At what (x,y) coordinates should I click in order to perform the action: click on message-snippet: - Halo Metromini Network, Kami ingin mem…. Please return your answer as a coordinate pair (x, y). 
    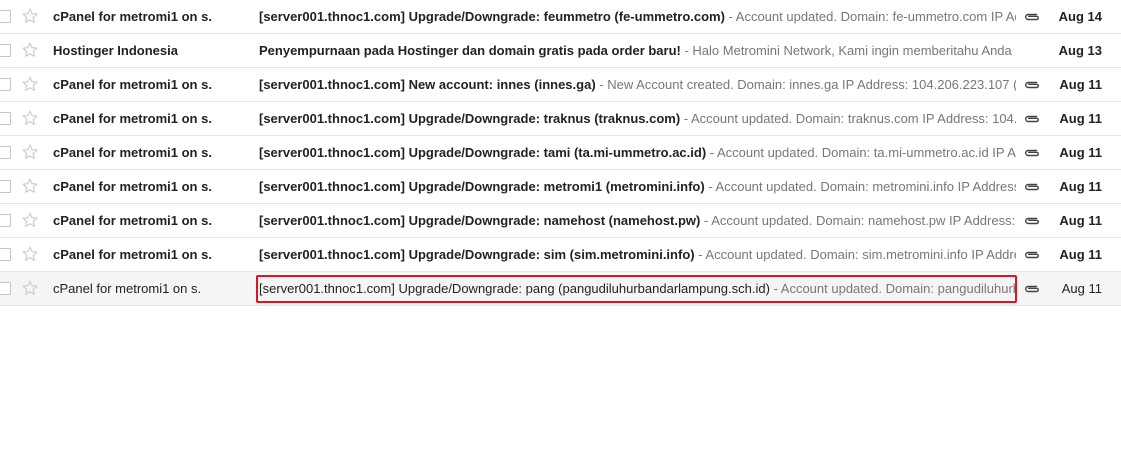
    Looking at the image, I should click on (846, 50).